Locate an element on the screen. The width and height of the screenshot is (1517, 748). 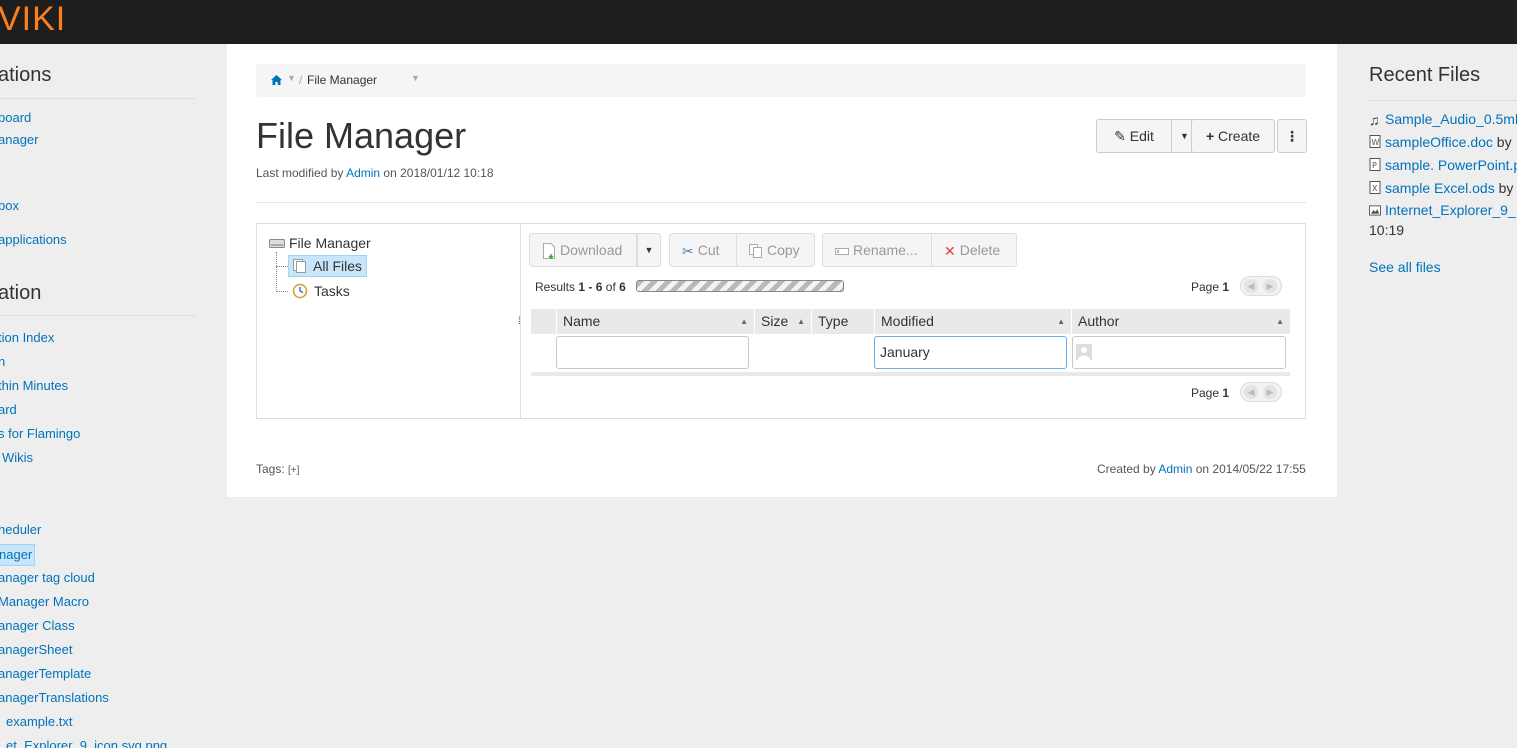
pencil-icon: ✎ is located at coordinates (1120, 136).